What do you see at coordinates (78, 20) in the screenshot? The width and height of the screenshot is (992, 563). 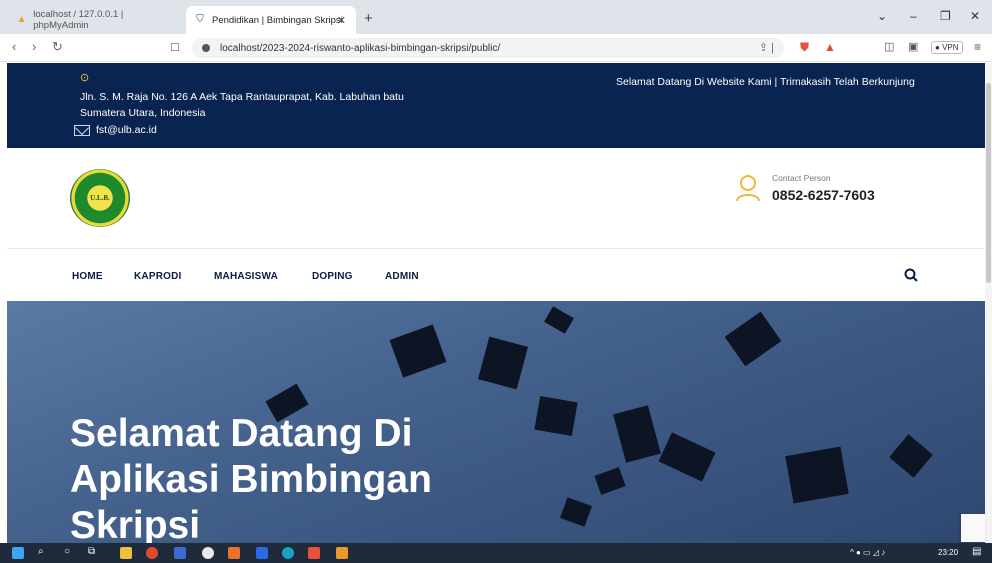 I see `tab-title: localhost / 127.0.0.1 | phpMyAdmin` at bounding box center [78, 20].